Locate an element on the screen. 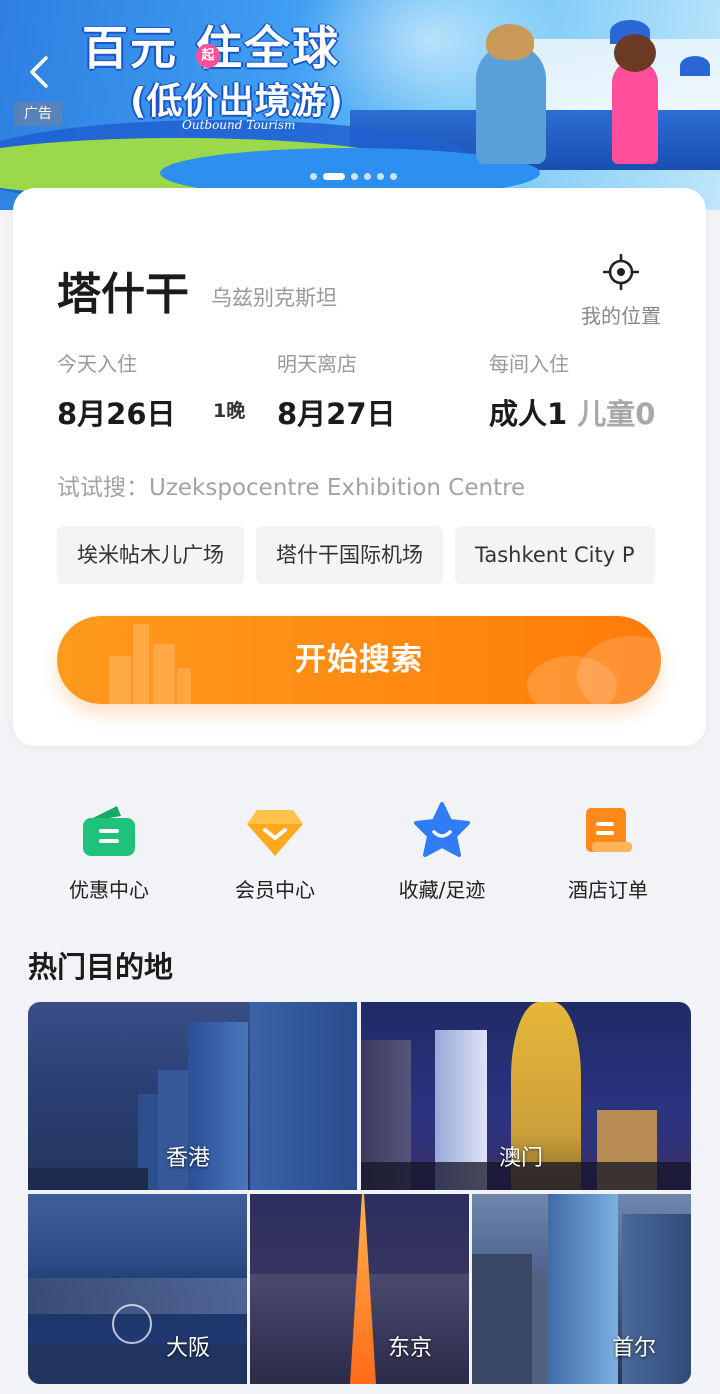  water is located at coordinates (137, 1364).